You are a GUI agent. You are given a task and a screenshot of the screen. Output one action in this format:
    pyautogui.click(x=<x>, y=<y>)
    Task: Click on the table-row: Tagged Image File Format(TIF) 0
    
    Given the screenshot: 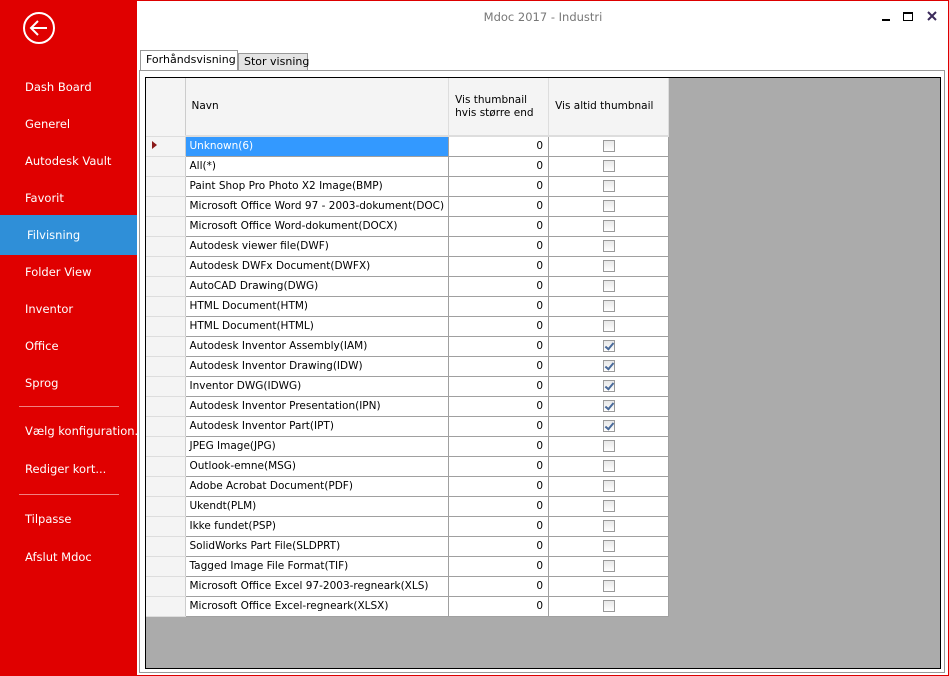 What is the action you would take?
    pyautogui.click(x=408, y=566)
    